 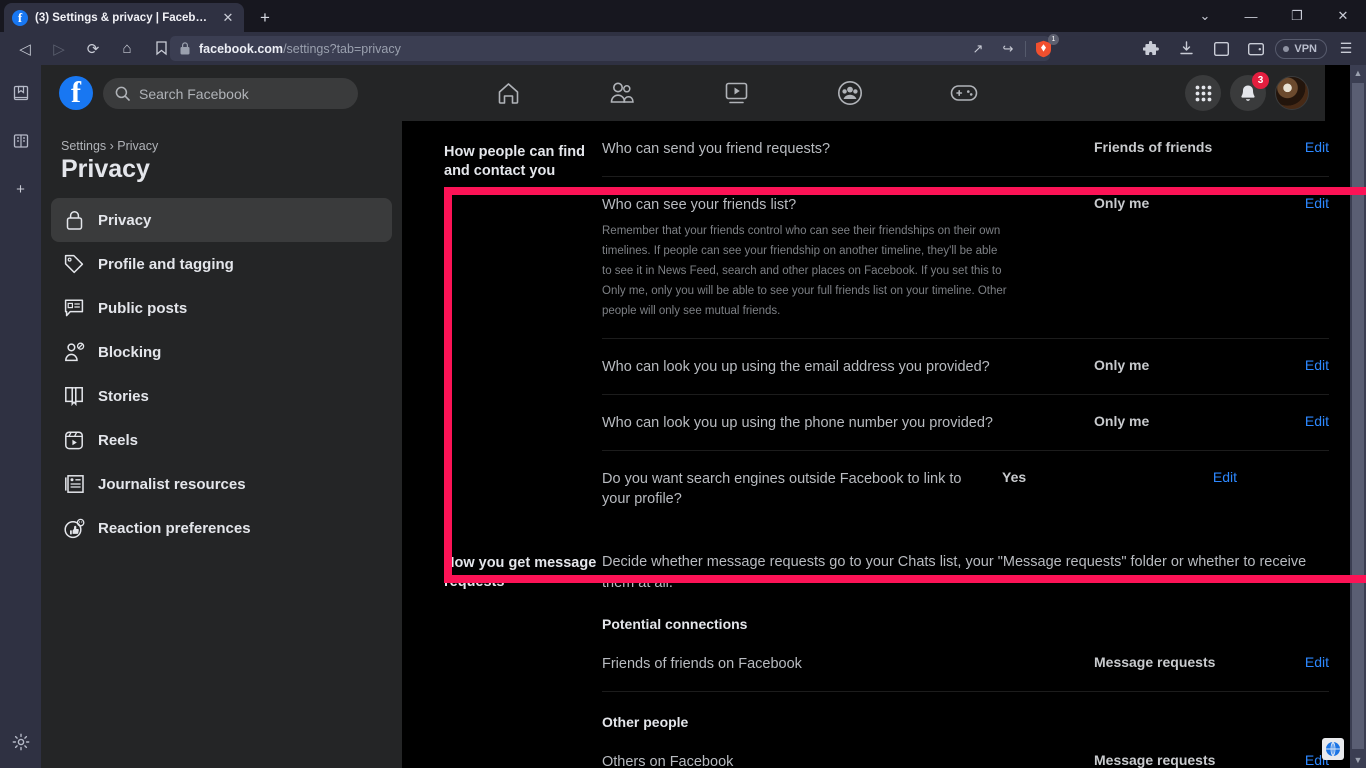 What do you see at coordinates (21, 93) in the screenshot?
I see `bookmarks-icon` at bounding box center [21, 93].